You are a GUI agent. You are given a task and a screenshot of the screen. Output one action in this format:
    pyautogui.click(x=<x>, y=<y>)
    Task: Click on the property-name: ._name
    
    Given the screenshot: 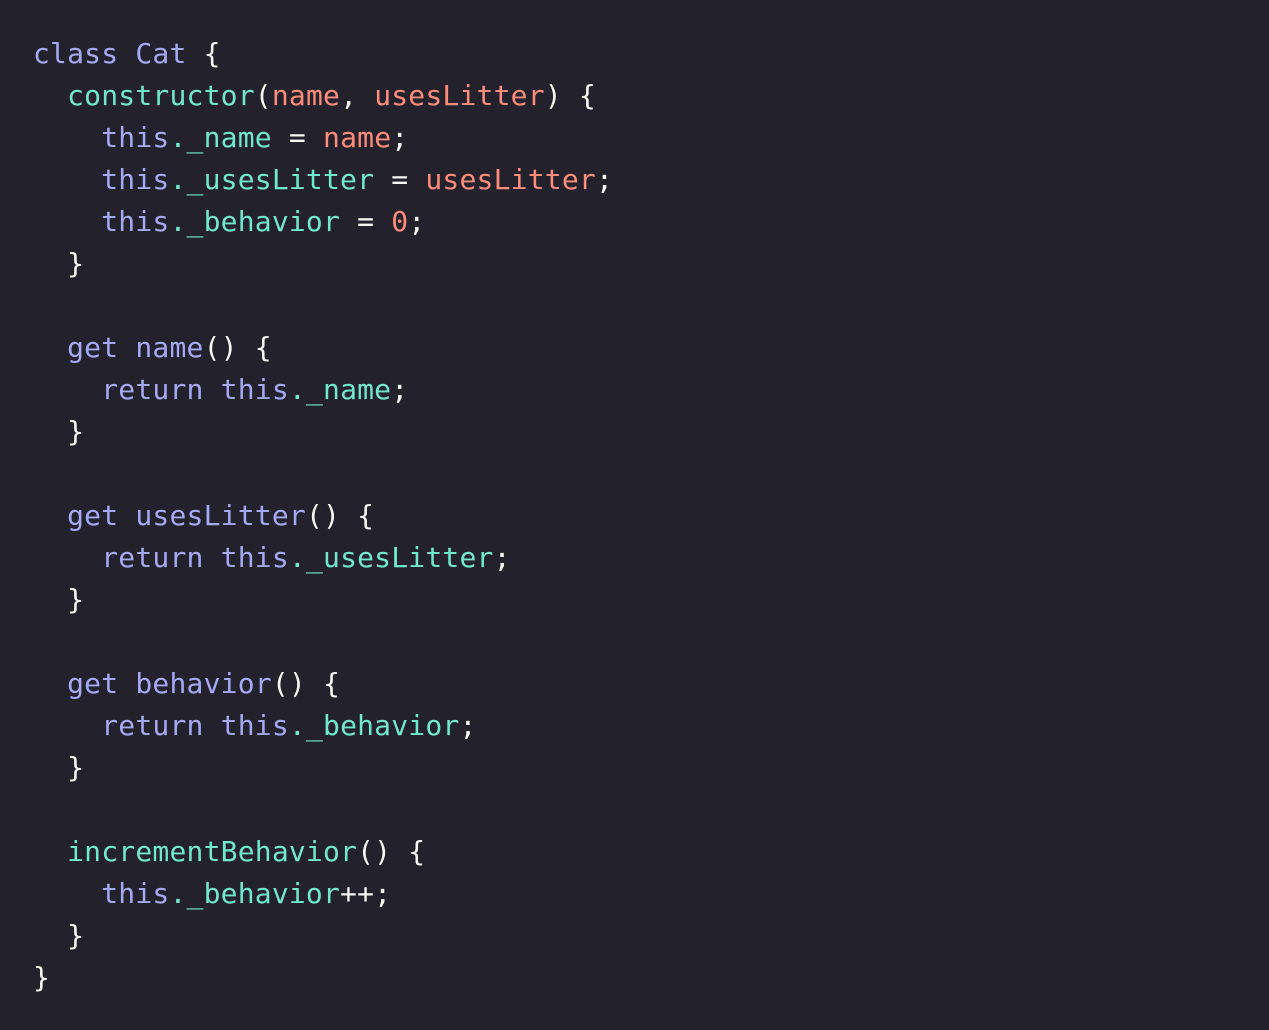 What is the action you would take?
    pyautogui.click(x=340, y=389)
    